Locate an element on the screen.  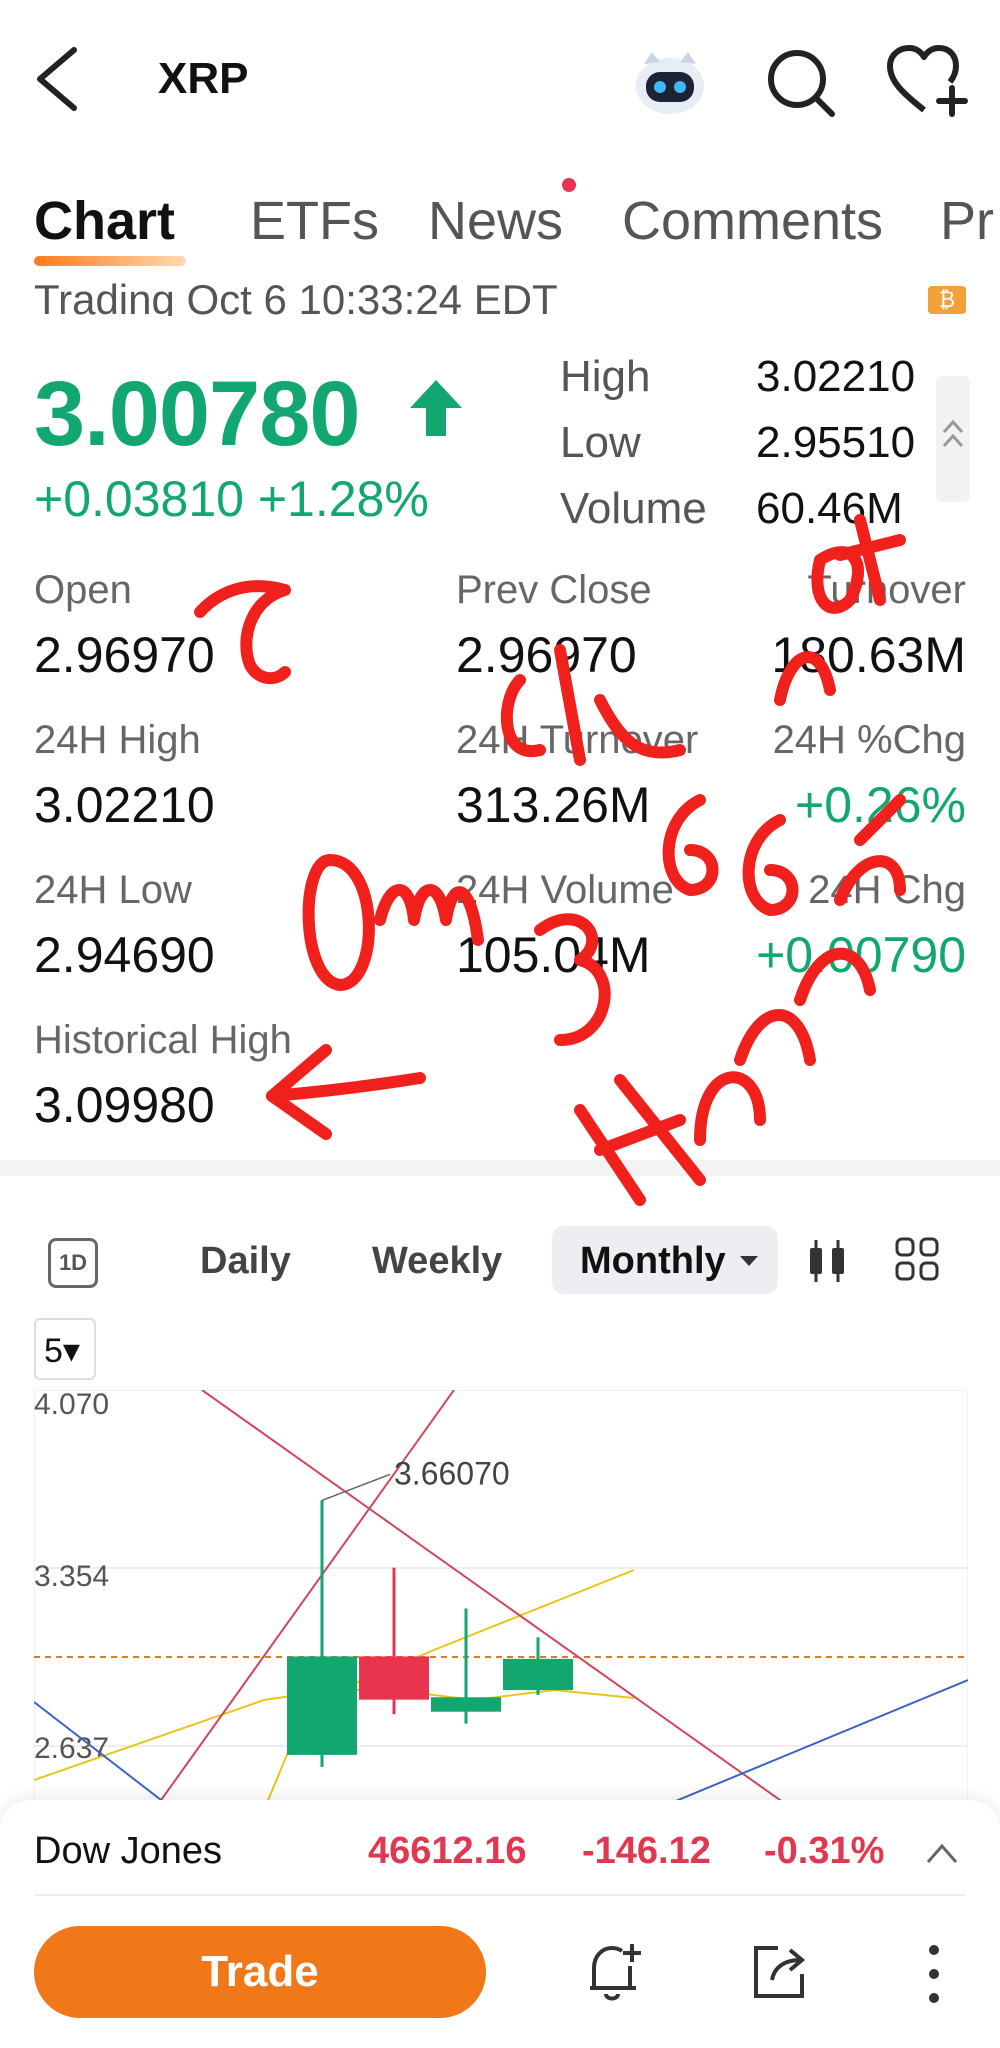
h24-high-label: 24H High is located at coordinates (117, 740).